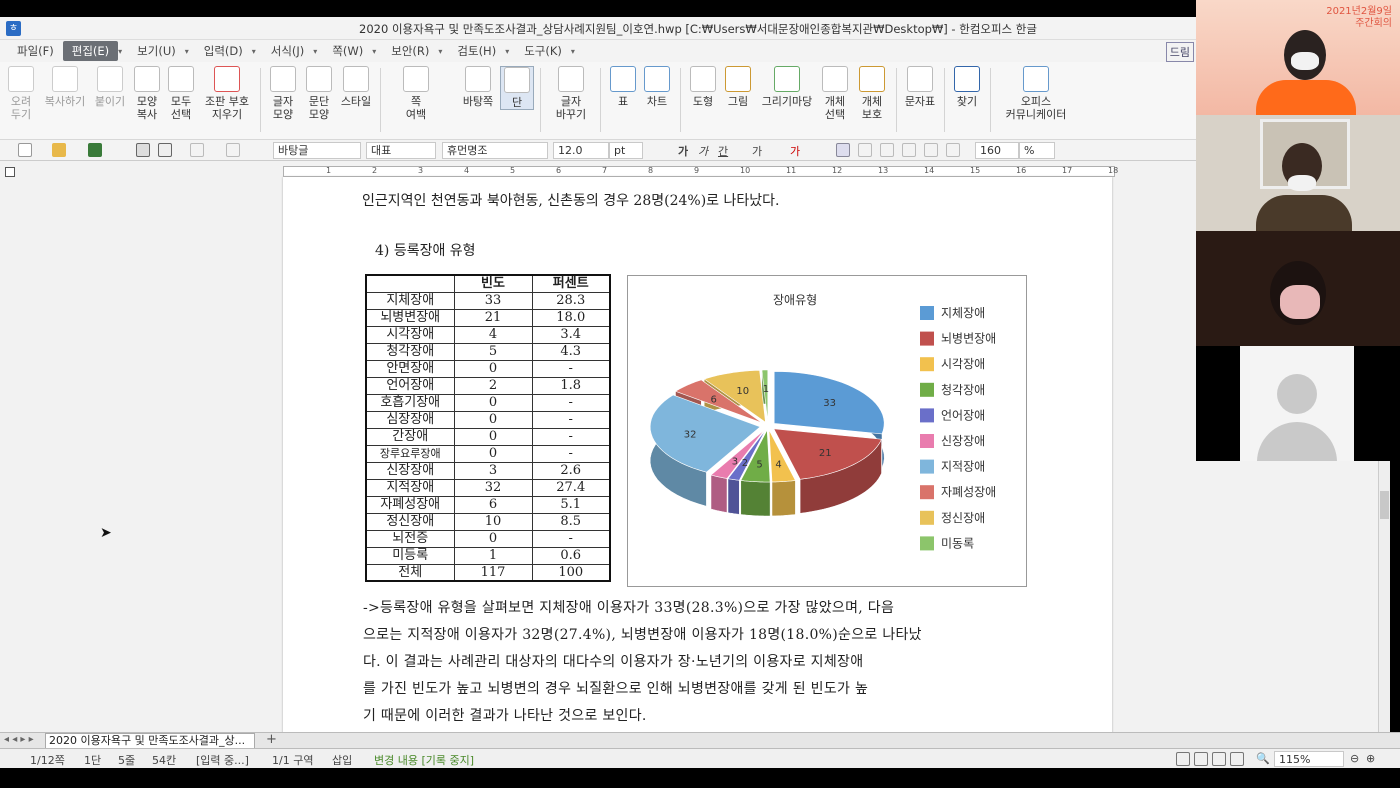 This screenshot has height=788, width=1400. What do you see at coordinates (478, 87) in the screenshot?
I see `master-page-button: 바탕쪽` at bounding box center [478, 87].